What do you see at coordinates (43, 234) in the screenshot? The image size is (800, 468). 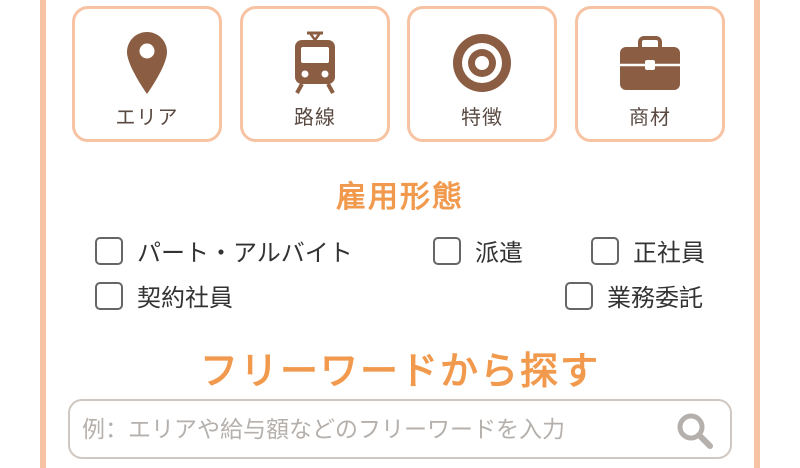 I see `frame-left-border` at bounding box center [43, 234].